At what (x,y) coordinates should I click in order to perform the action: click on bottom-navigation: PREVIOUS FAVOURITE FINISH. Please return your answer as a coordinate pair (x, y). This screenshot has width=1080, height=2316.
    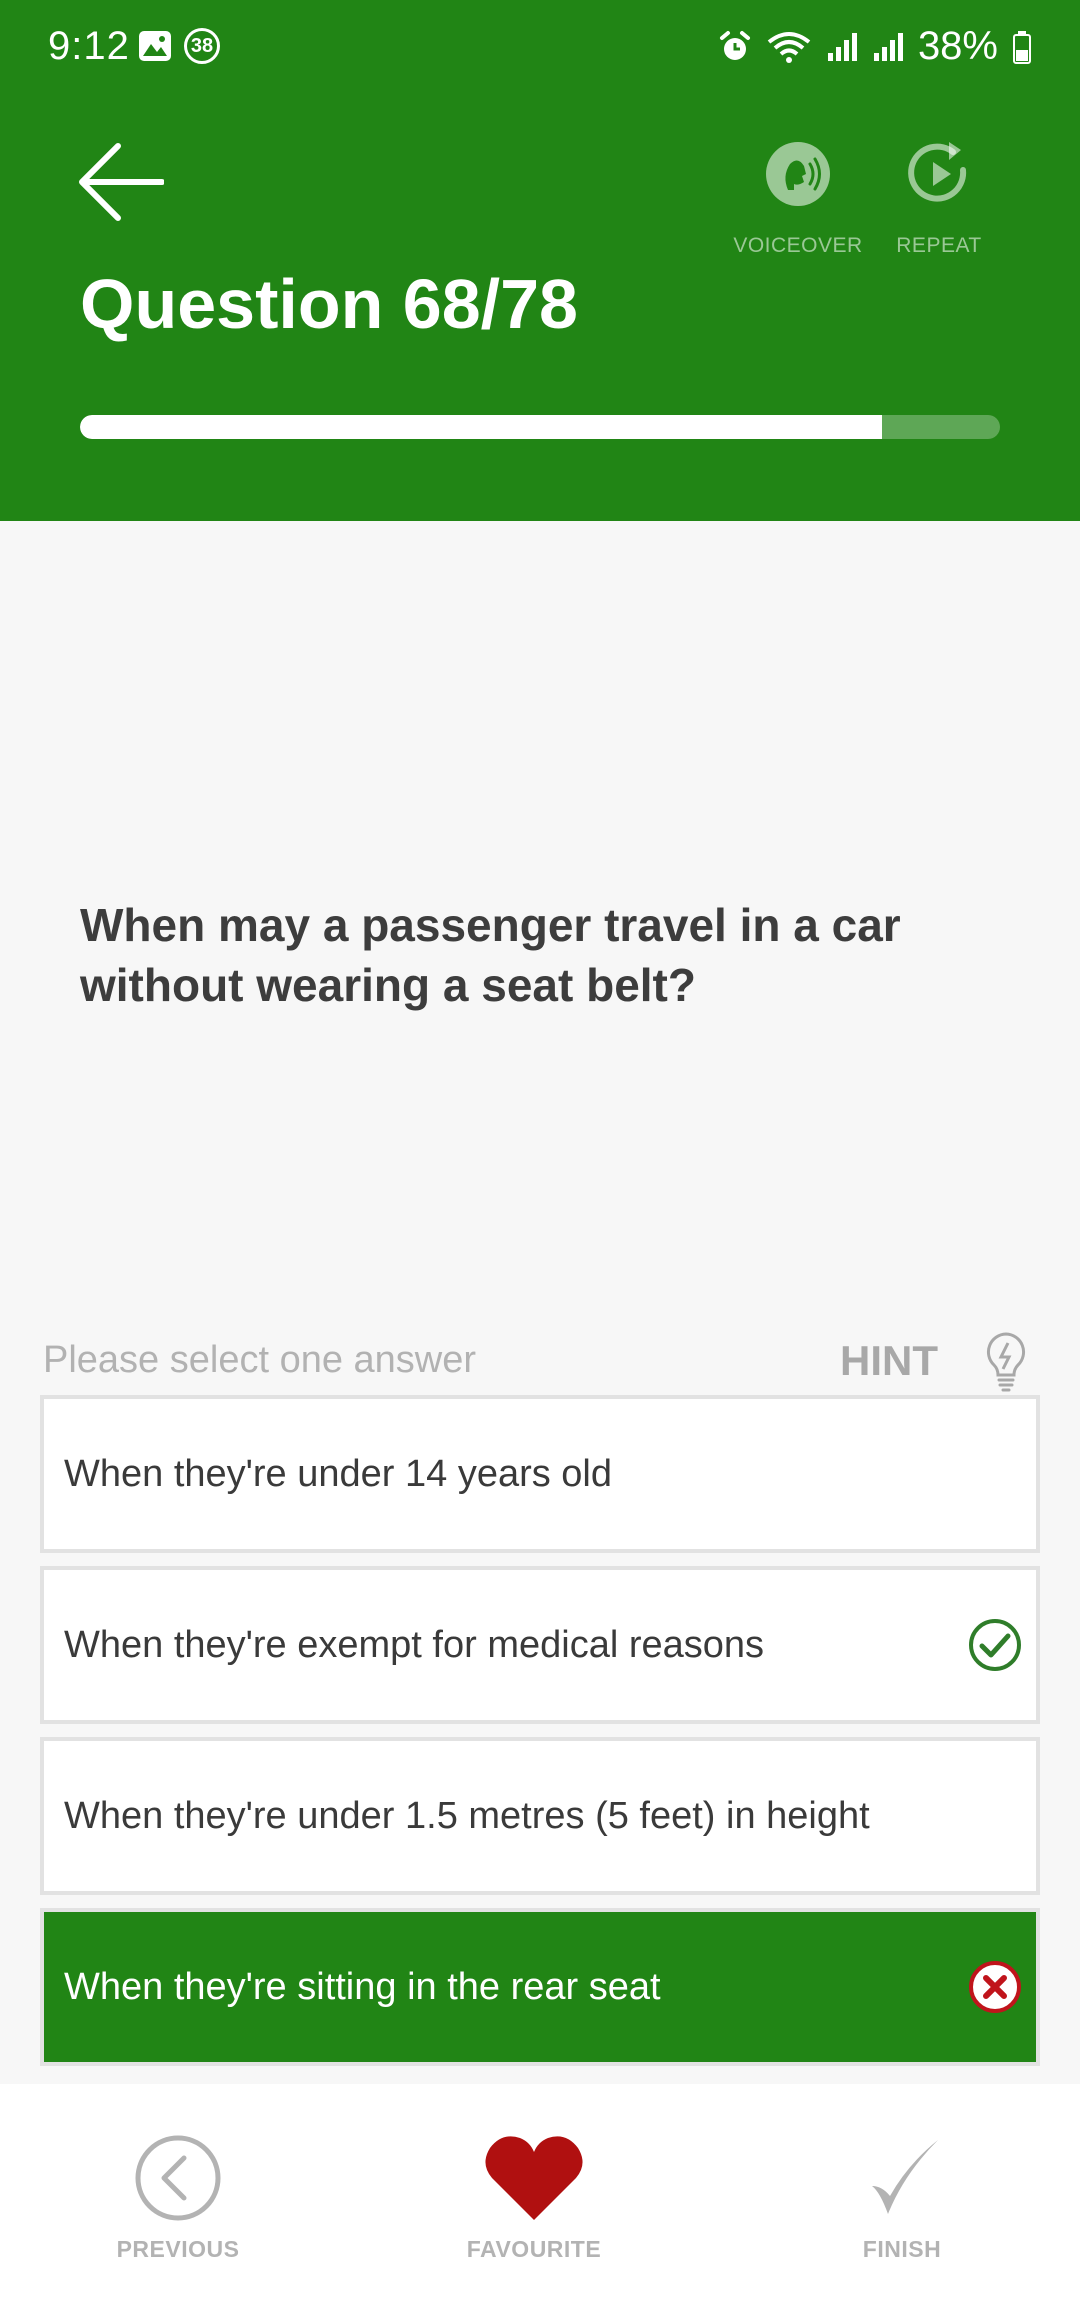
    Looking at the image, I should click on (540, 2200).